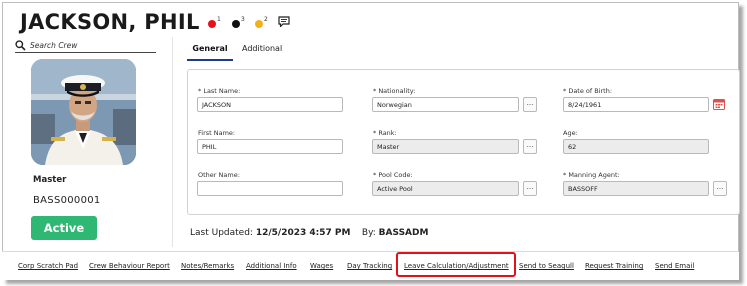 The height and width of the screenshot is (286, 747). What do you see at coordinates (393, 175) in the screenshot?
I see `pool-code-label: * Pool Code:` at bounding box center [393, 175].